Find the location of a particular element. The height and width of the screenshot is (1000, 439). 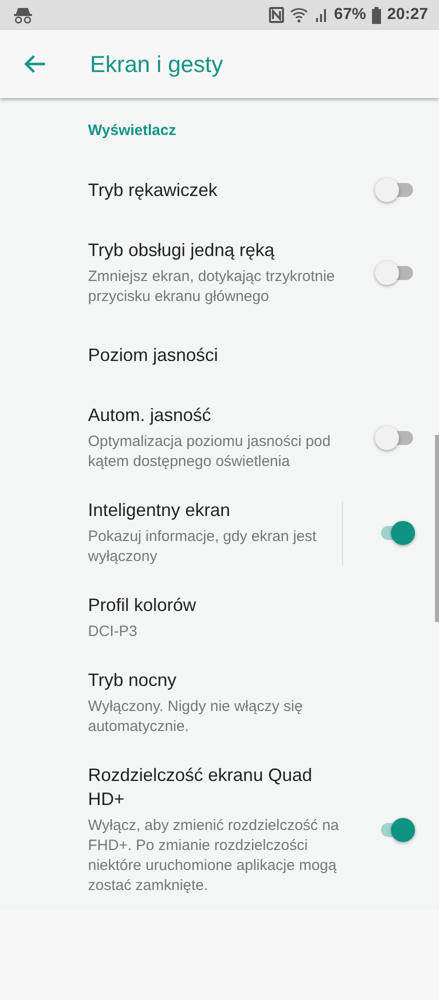

setting-title: Tryb nocny is located at coordinates (133, 680).